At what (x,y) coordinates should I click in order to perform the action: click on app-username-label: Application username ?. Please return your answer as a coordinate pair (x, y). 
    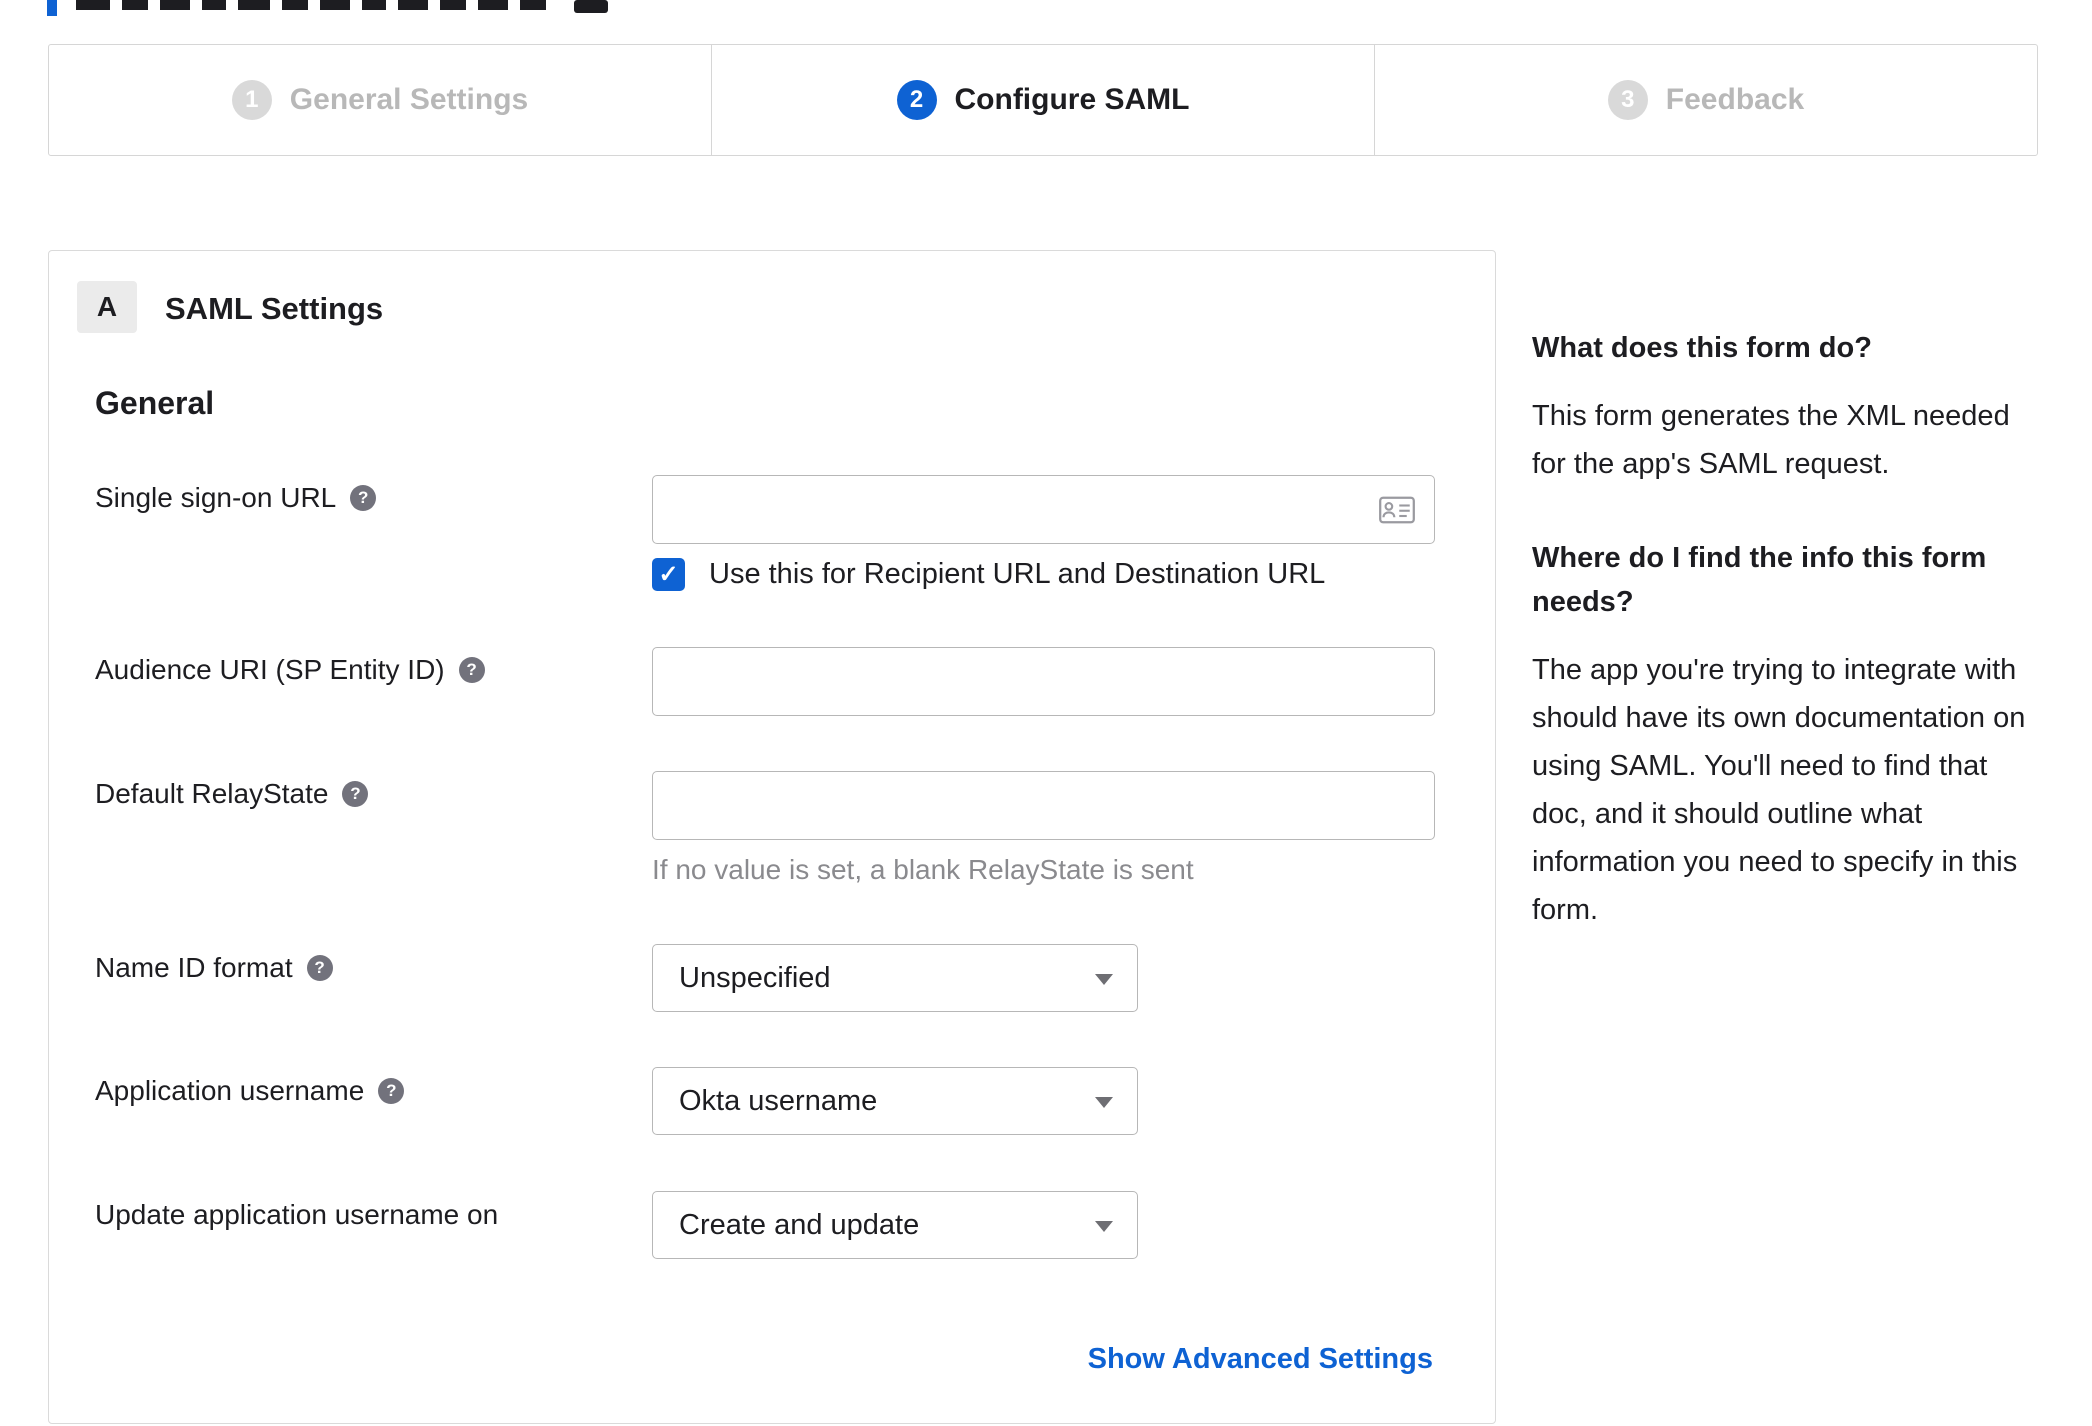
    Looking at the image, I should click on (250, 1091).